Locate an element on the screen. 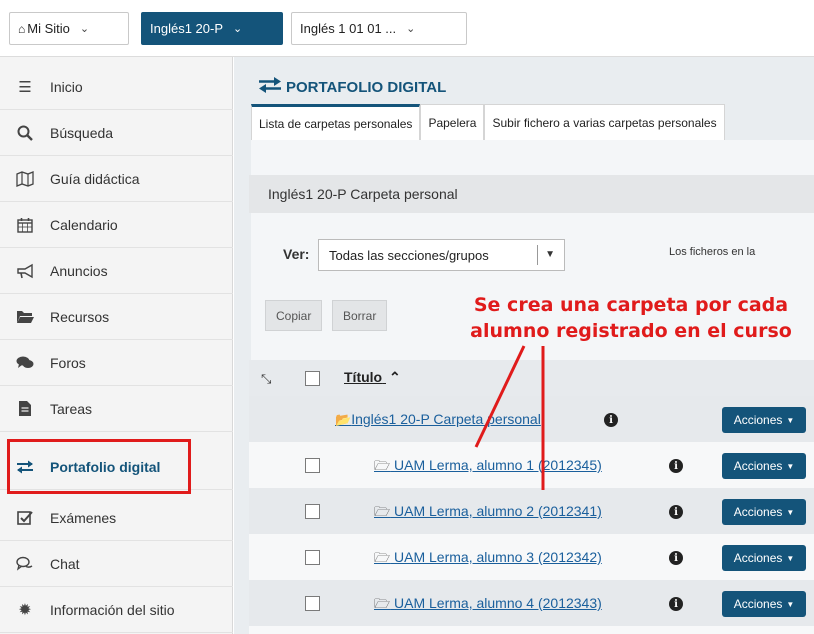  sidebar-item-busqueda: Búsqueda is located at coordinates (116, 133).